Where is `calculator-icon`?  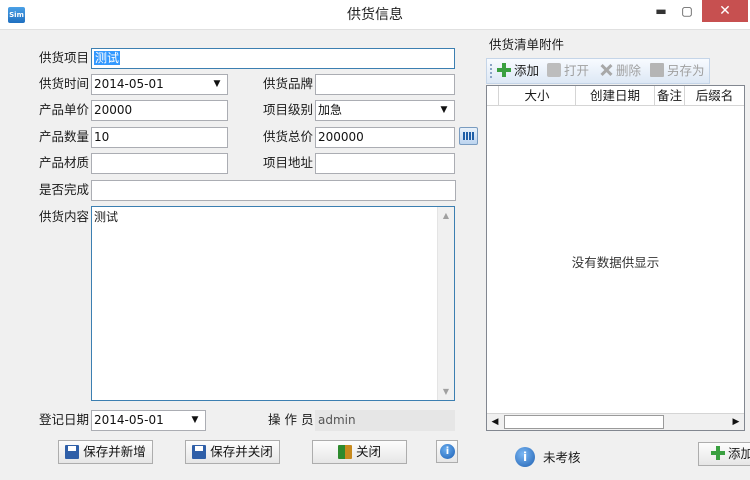 calculator-icon is located at coordinates (468, 136).